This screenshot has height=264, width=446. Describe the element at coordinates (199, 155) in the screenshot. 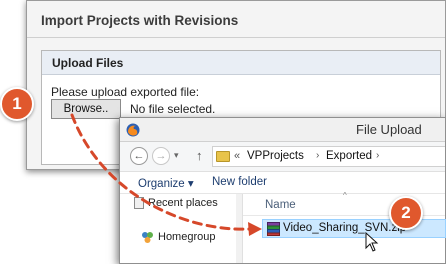

I see `up-folder-button: ↑` at that location.